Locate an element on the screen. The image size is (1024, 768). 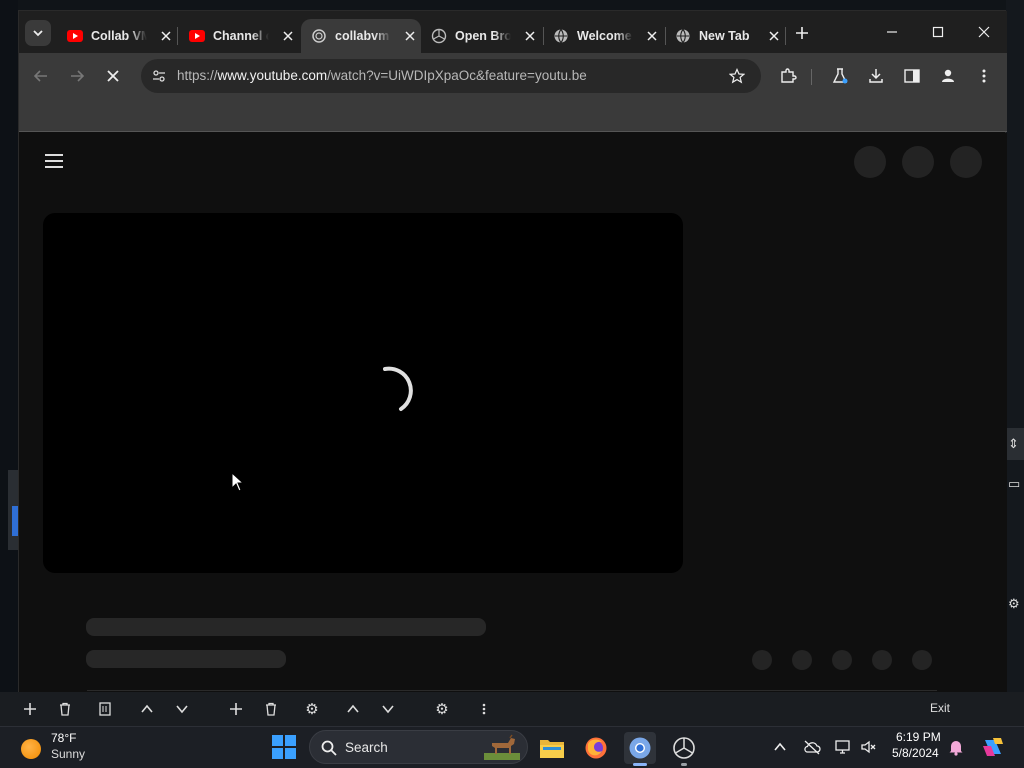
hamburger-menu-icon is located at coordinates (55, 161).